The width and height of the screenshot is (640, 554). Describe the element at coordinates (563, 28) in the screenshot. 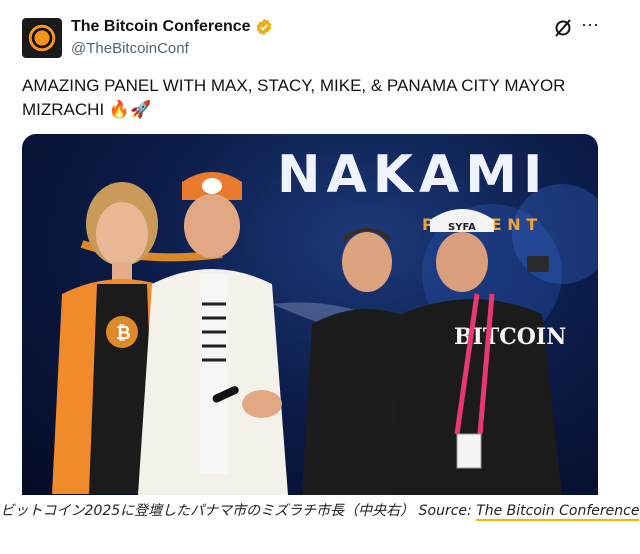

I see `grok-icon` at that location.